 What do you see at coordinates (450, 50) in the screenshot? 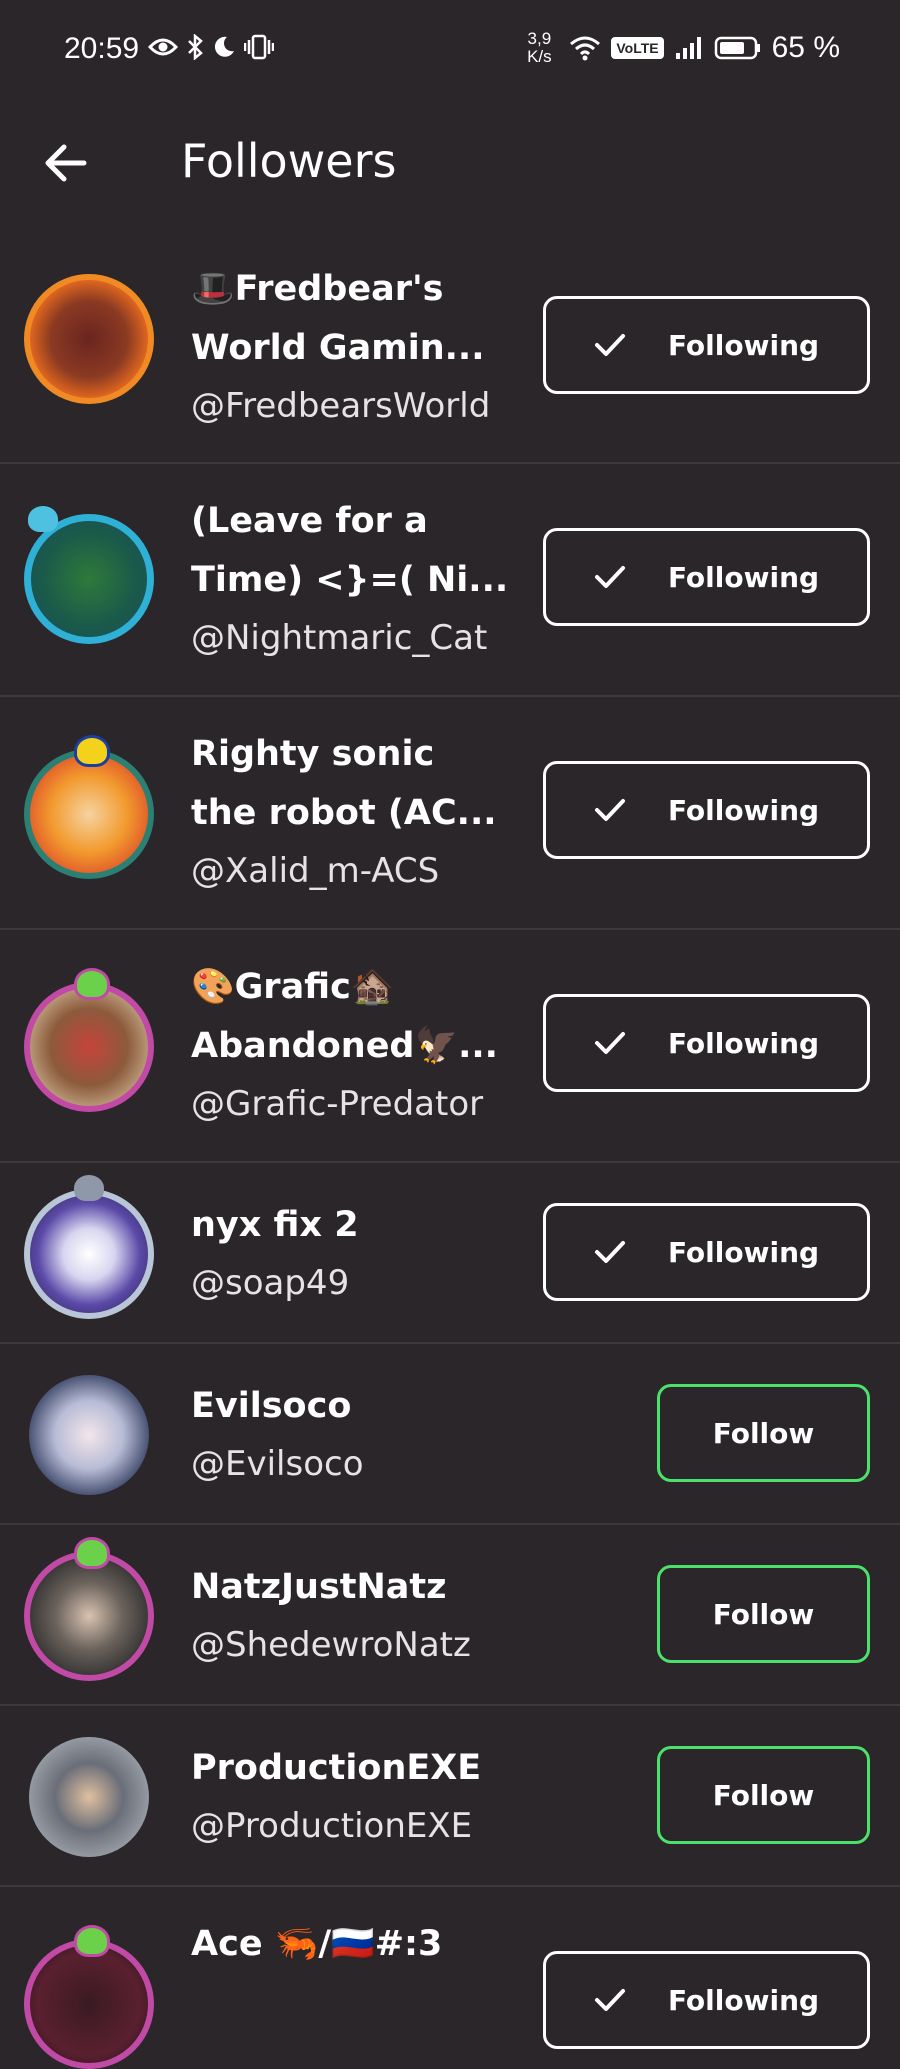
I see `status-bar: 20:59 3,9 K/s VoLTE 65 %` at bounding box center [450, 50].